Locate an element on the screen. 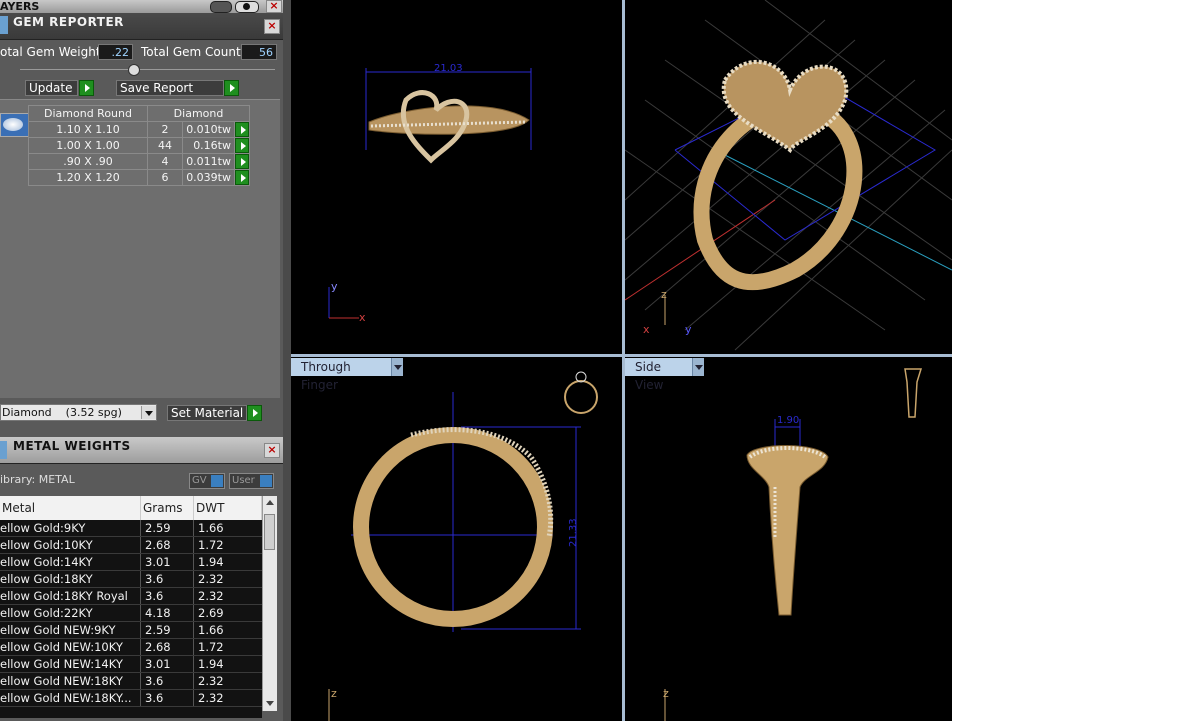 This screenshot has width=1182, height=721. save-report-go-icon is located at coordinates (231, 88).